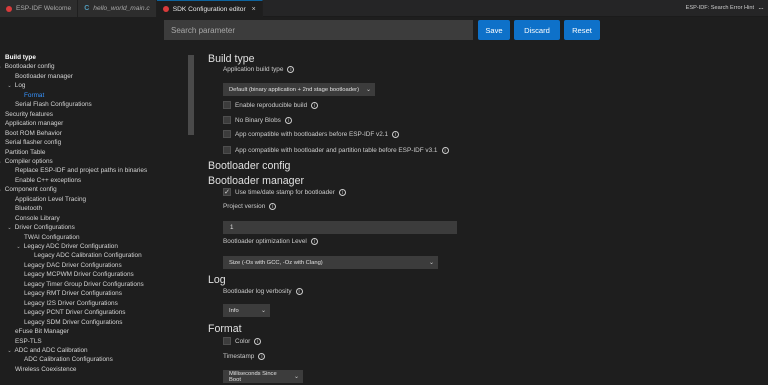 The width and height of the screenshot is (768, 385). I want to click on check-row-color: Color i, so click(242, 341).